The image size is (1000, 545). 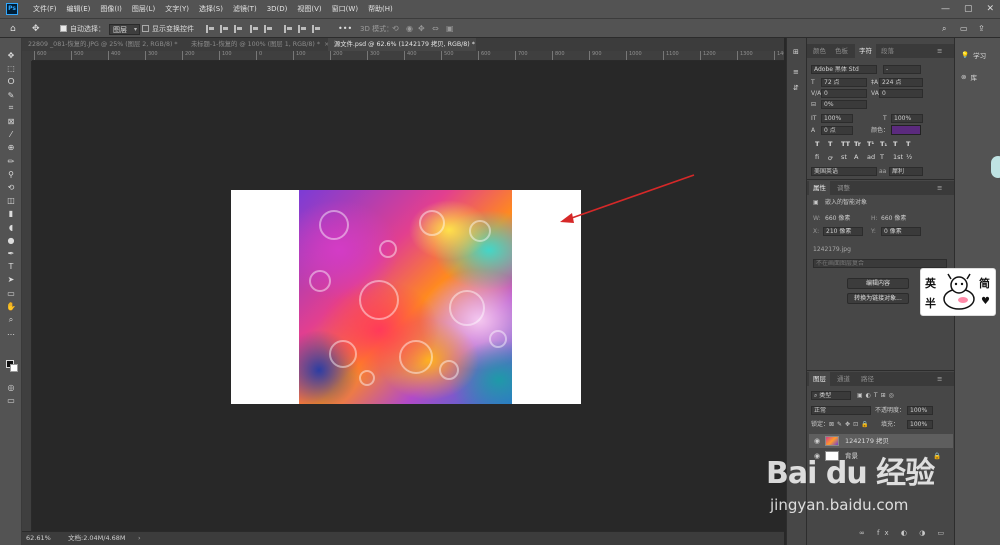 What do you see at coordinates (906, 171) in the screenshot?
I see `antialias-select: 犀利` at bounding box center [906, 171].